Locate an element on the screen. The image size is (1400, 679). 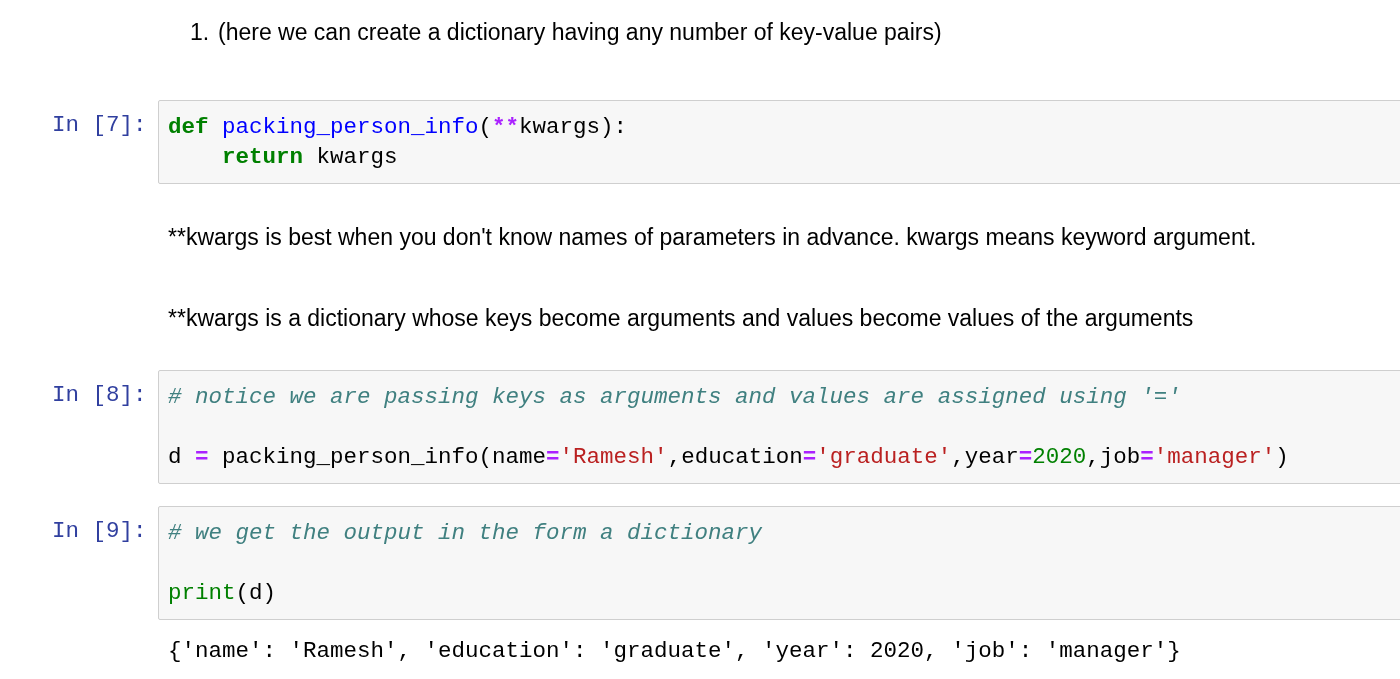
input-prompt: In [8]: is located at coordinates (99, 395).